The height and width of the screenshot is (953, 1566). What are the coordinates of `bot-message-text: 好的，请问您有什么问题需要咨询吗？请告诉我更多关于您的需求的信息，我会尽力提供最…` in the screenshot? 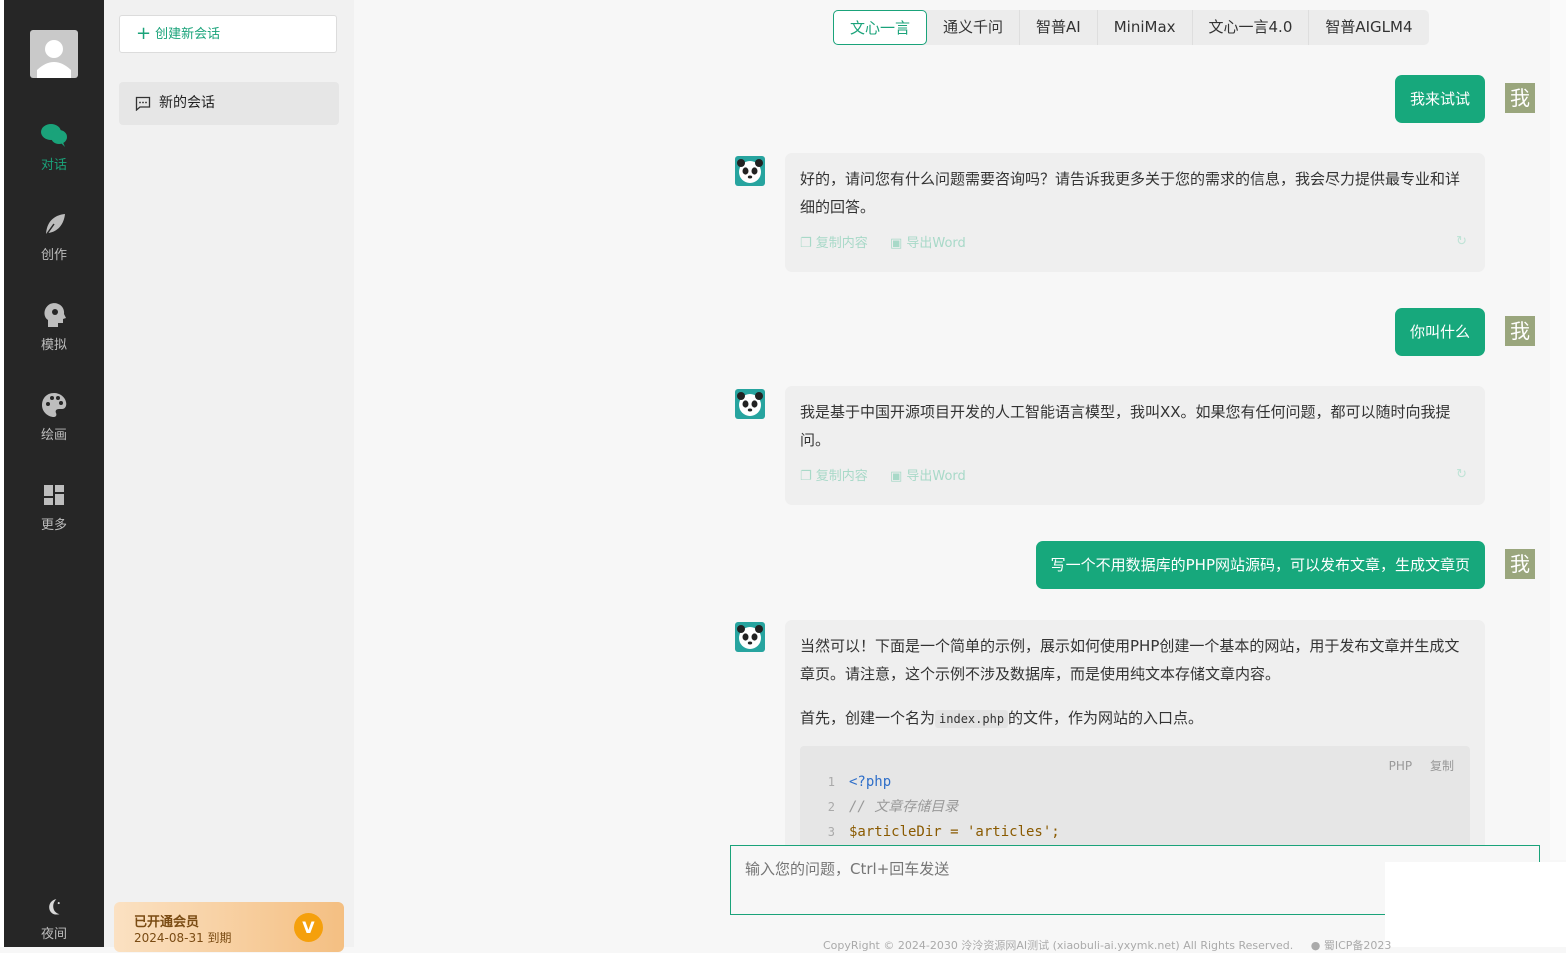 It's located at (1130, 193).